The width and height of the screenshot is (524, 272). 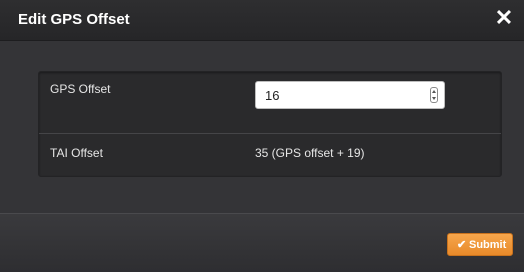 What do you see at coordinates (462, 245) in the screenshot?
I see `check-icon: ✔` at bounding box center [462, 245].